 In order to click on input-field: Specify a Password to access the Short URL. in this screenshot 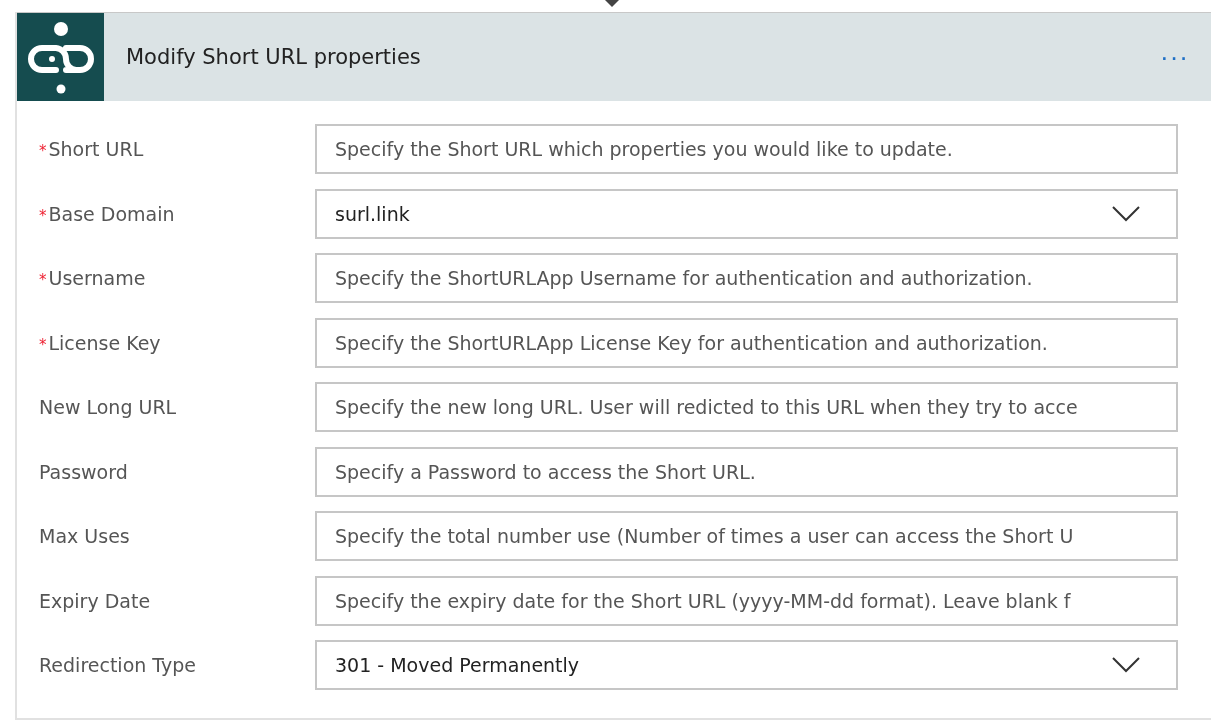, I will do `click(746, 471)`.